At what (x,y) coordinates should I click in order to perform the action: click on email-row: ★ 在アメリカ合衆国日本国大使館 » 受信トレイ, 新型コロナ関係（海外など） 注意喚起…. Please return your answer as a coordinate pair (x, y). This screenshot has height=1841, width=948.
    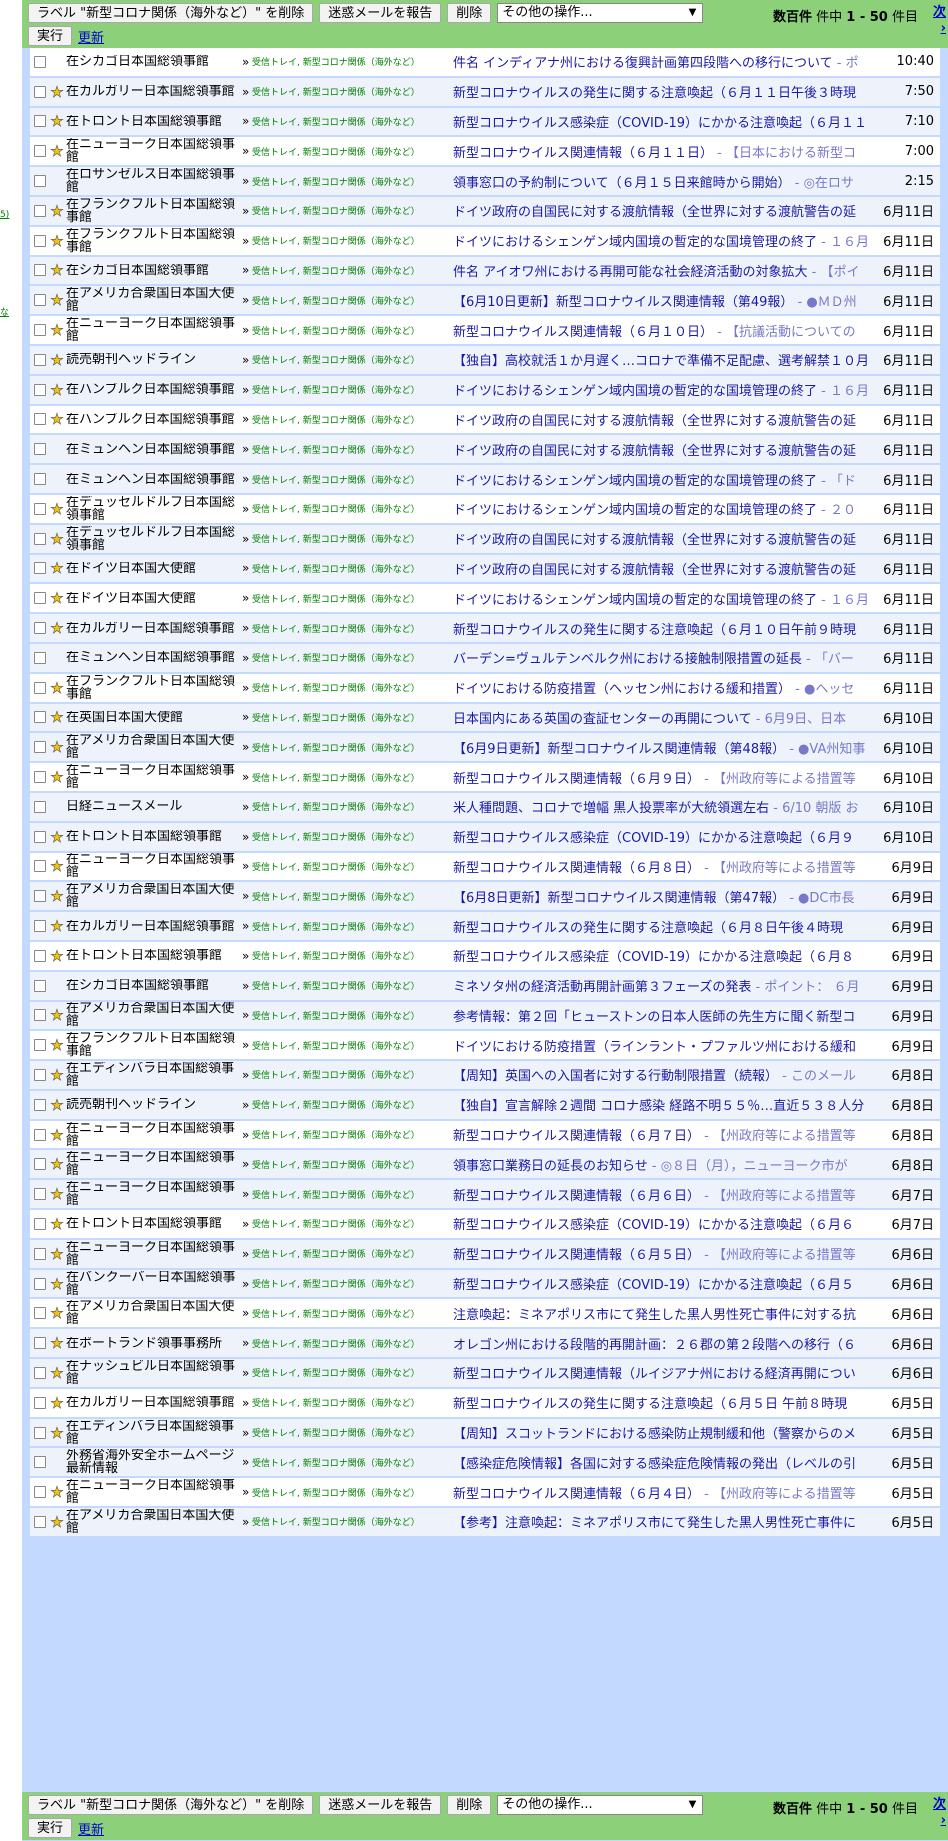
    Looking at the image, I should click on (485, 1314).